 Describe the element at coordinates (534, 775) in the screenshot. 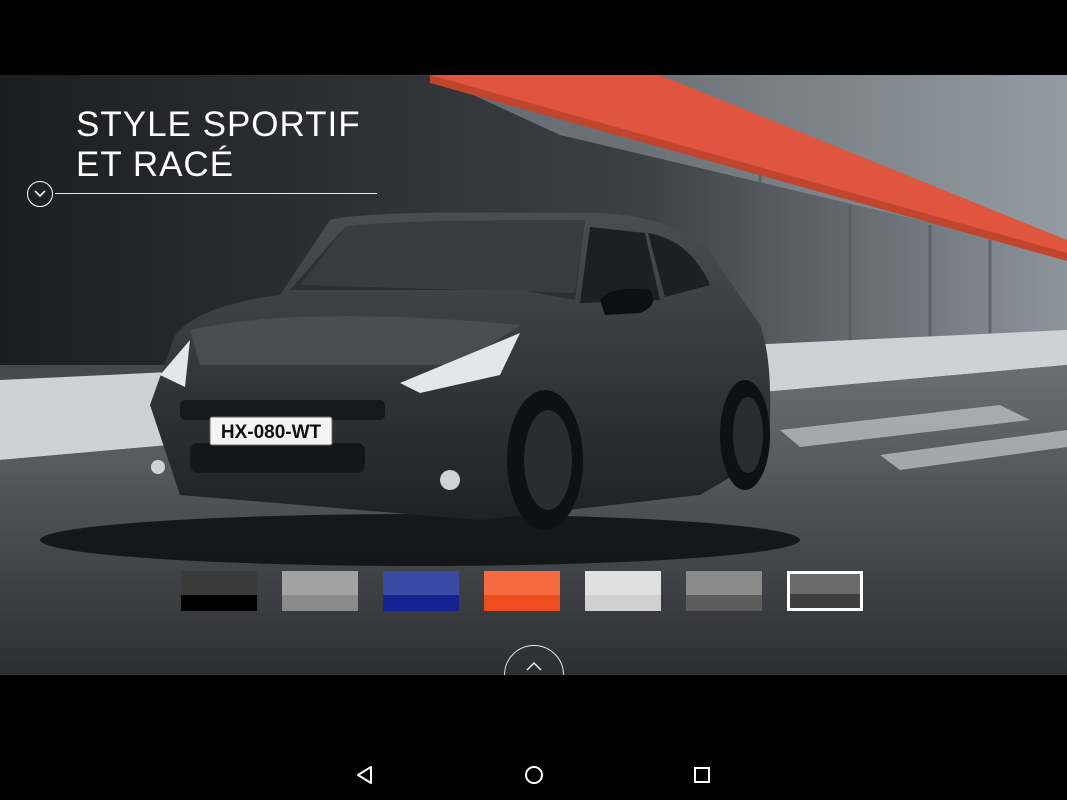

I see `home-circle-icon` at that location.